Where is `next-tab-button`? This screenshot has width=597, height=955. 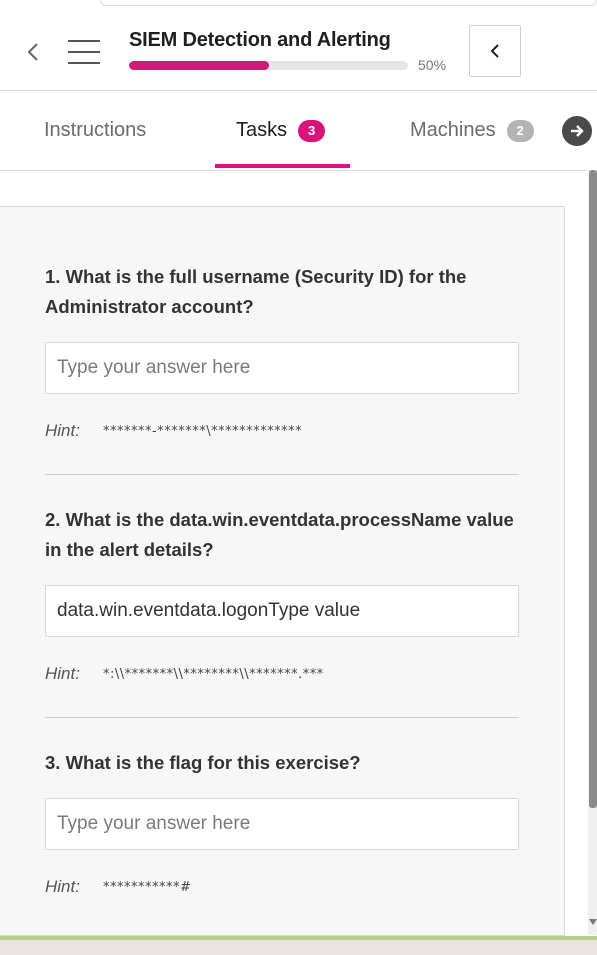
next-tab-button is located at coordinates (577, 131).